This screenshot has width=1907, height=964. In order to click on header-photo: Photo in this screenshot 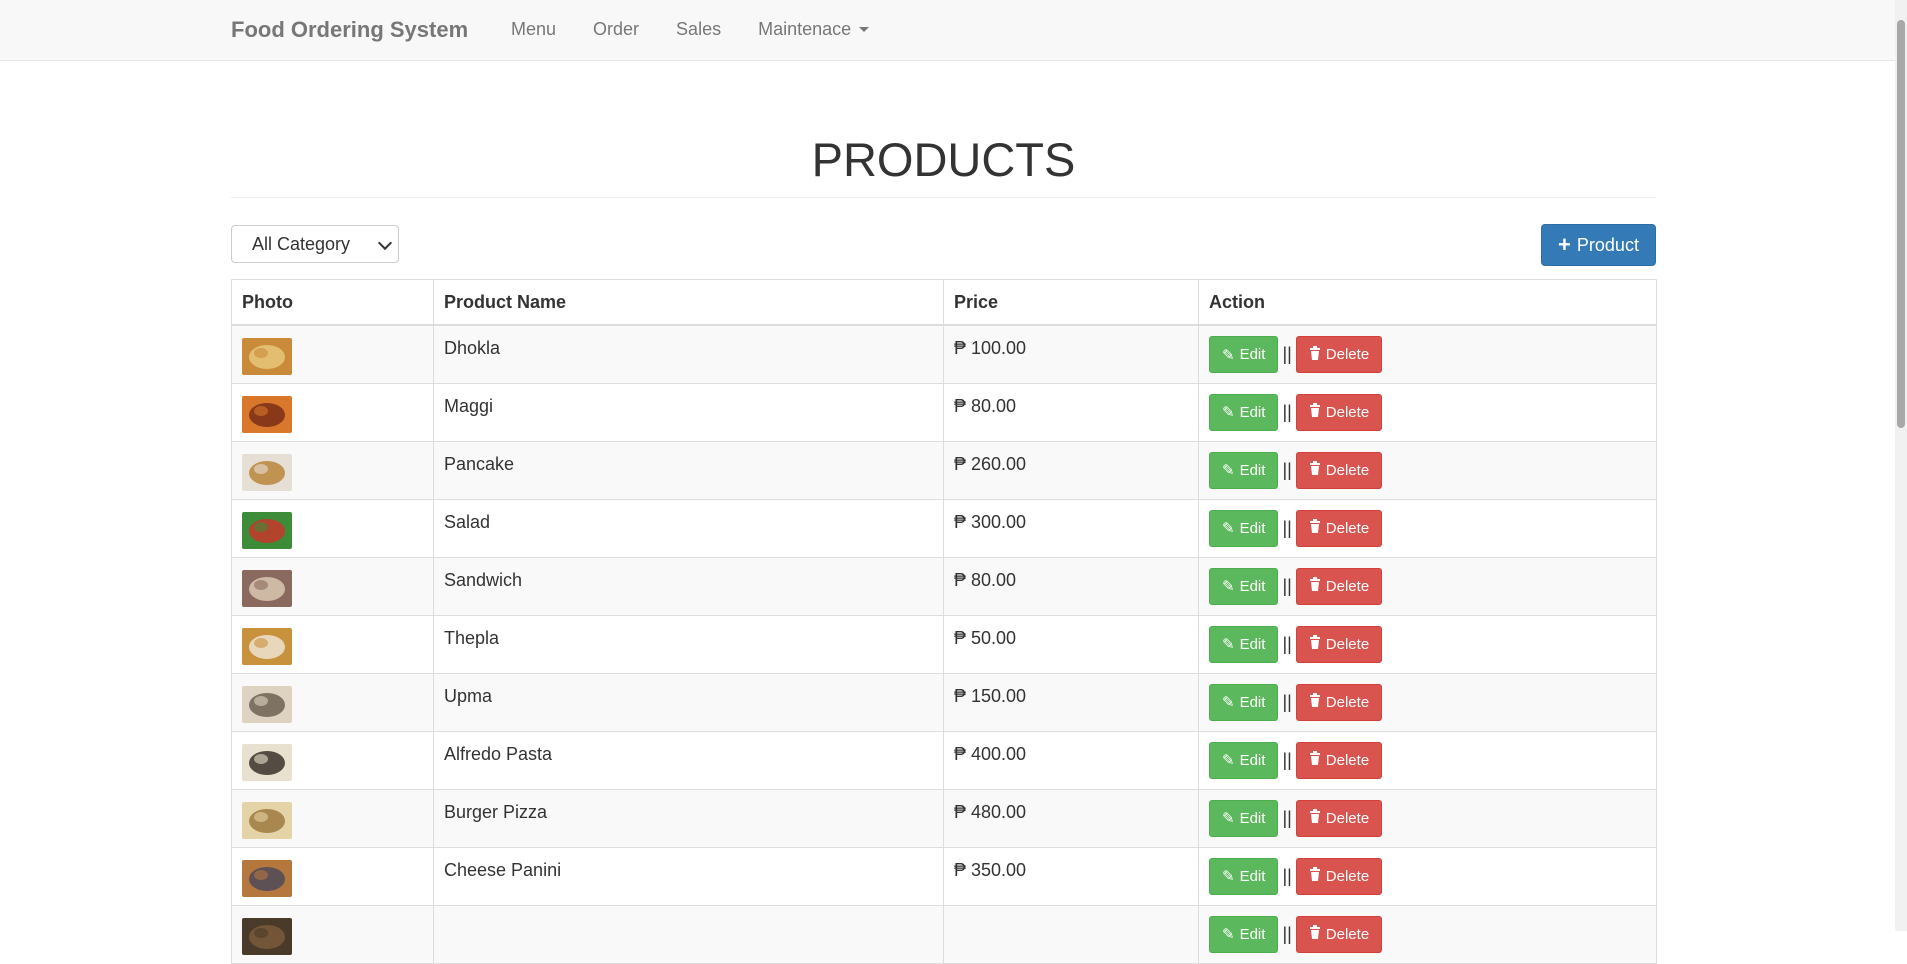, I will do `click(332, 302)`.